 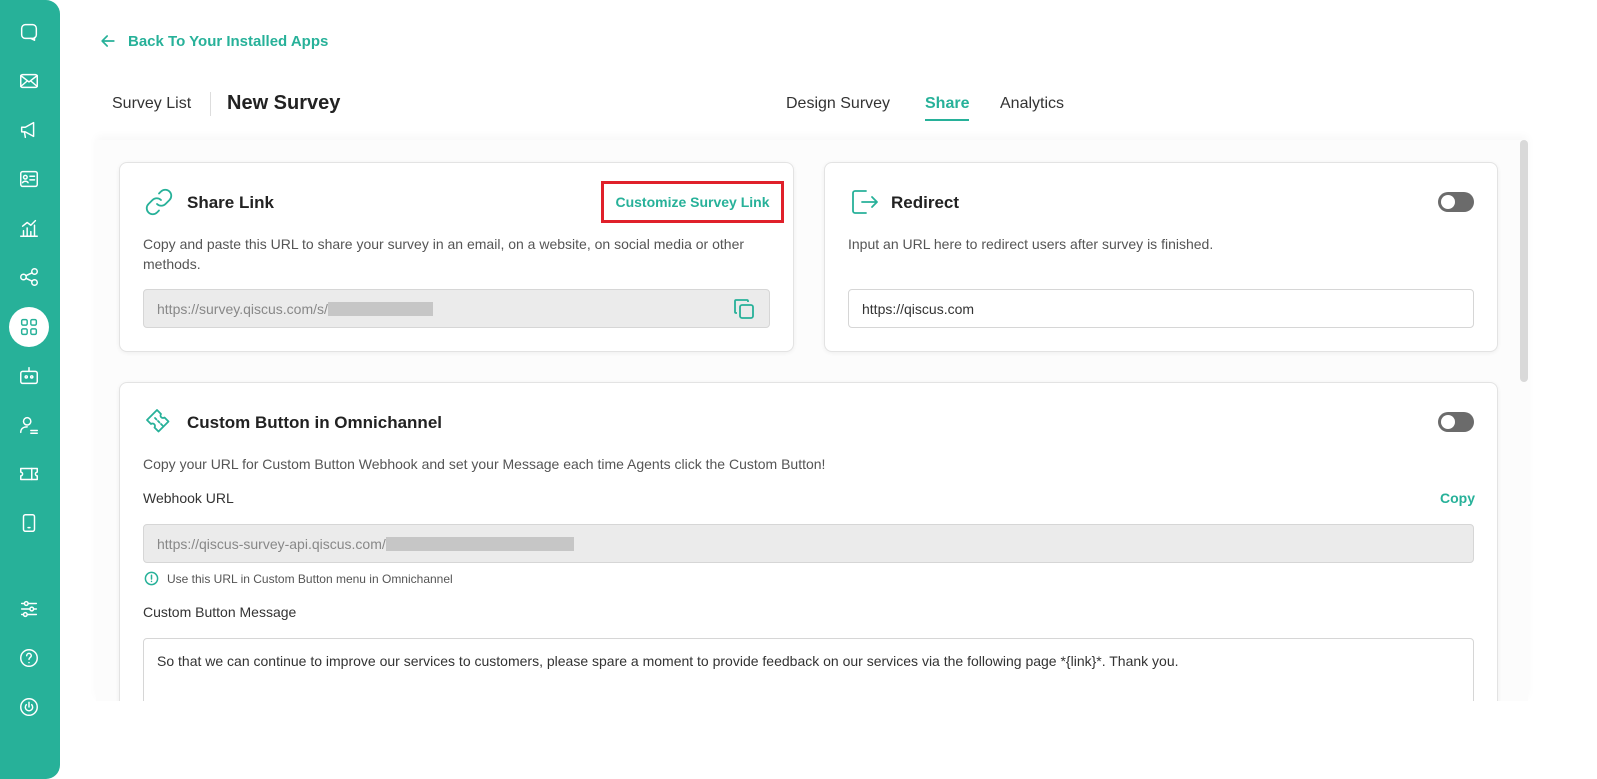 I want to click on custom-button-toggle, so click(x=1456, y=422).